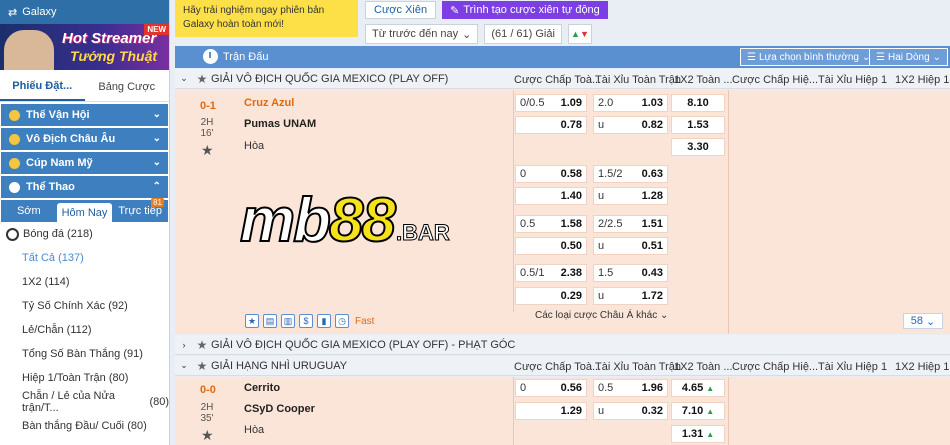 The height and width of the screenshot is (445, 950). I want to click on ou-over-odd: 1.5 0.43, so click(630, 273).